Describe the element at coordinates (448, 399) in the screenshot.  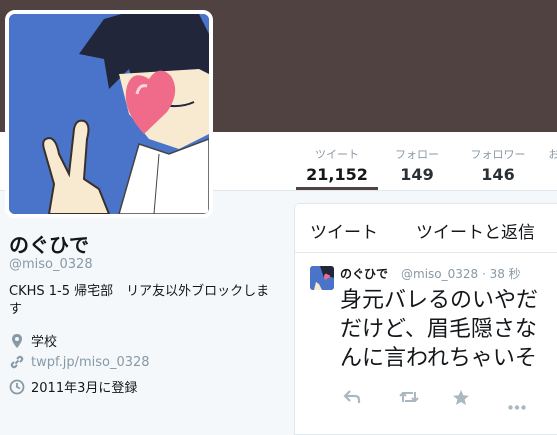
I see `tweet-actions` at that location.